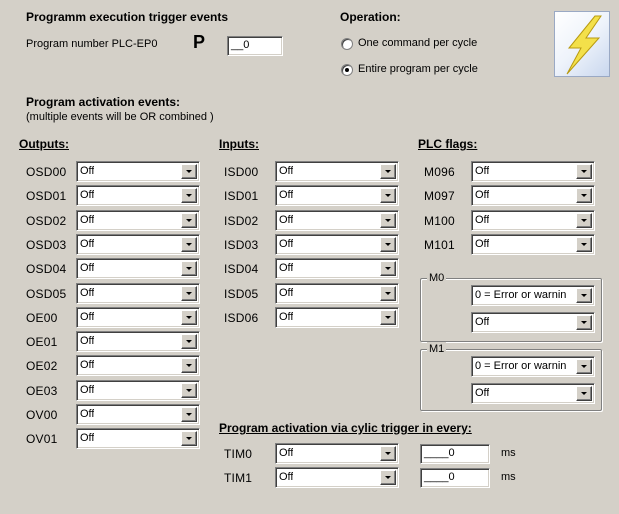 This screenshot has width=619, height=514. Describe the element at coordinates (337, 171) in the screenshot. I see `input-isd00-select: Off` at that location.